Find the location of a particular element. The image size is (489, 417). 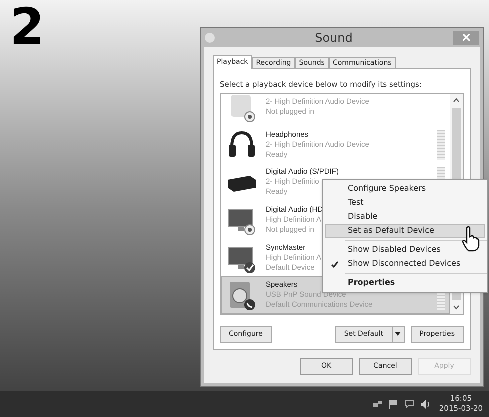

step-number: 2 is located at coordinates (27, 27).